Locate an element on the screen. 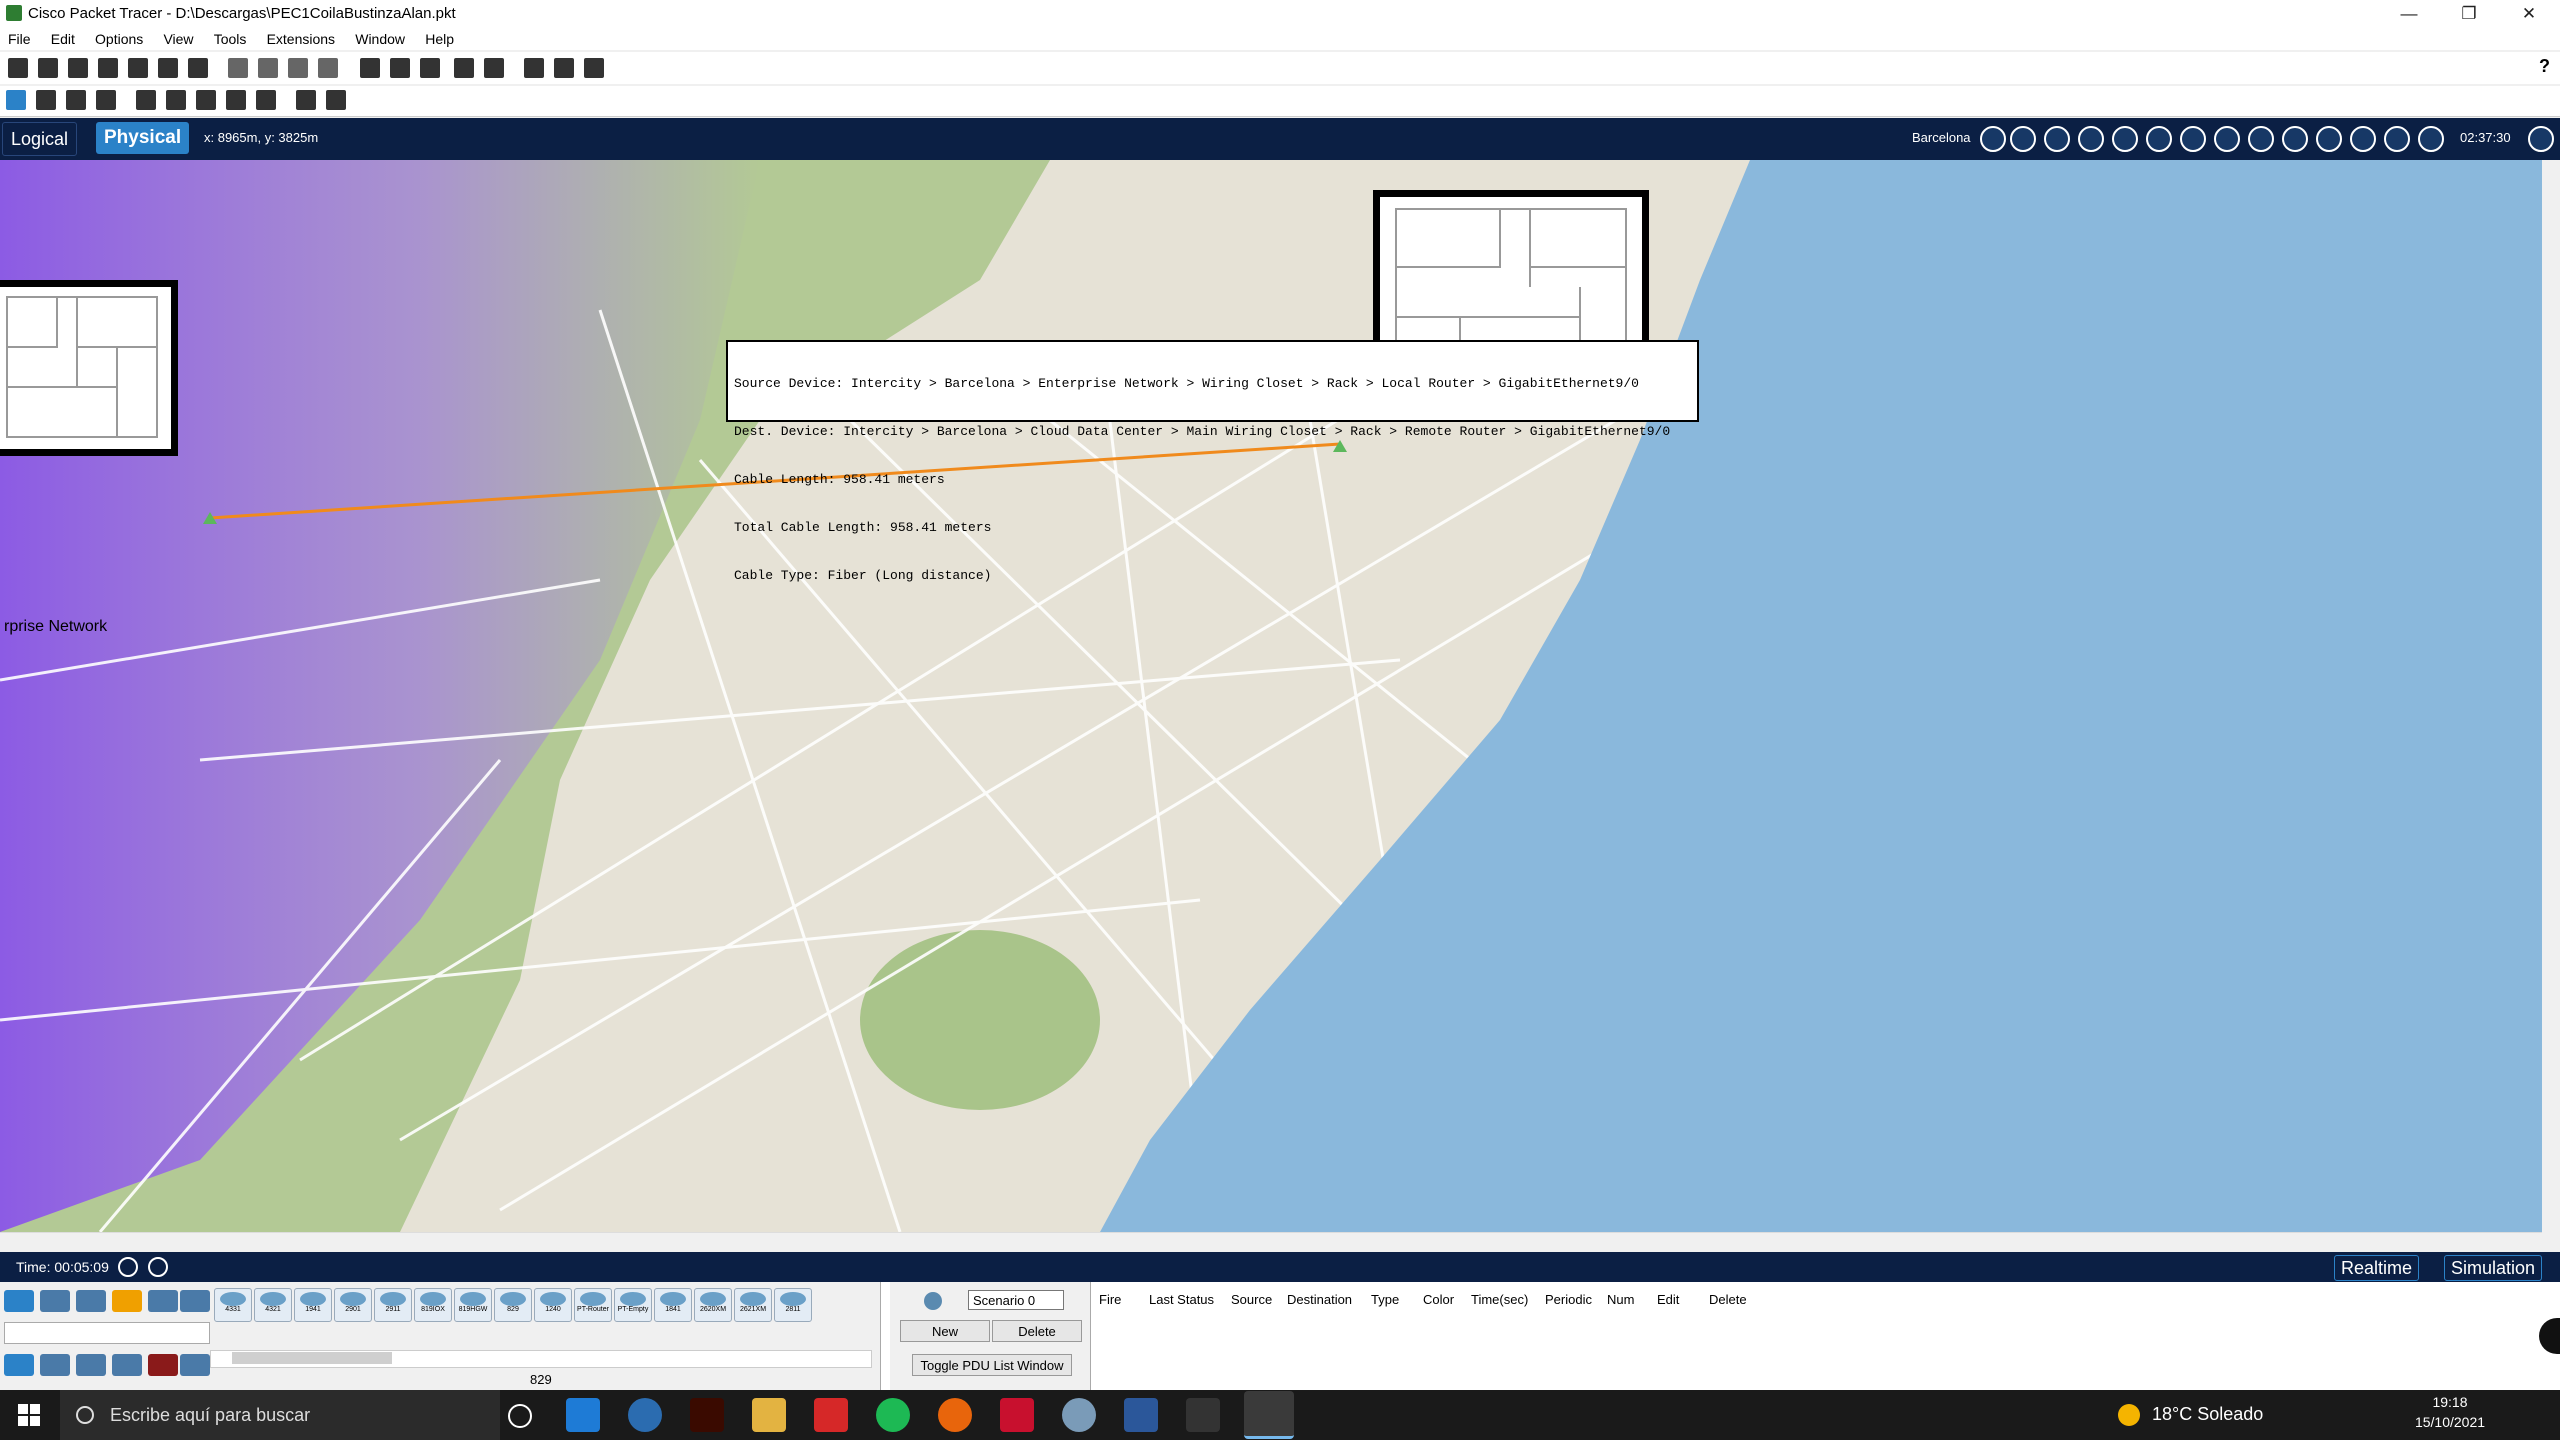 The image size is (2560, 1440). save-icon is located at coordinates (78, 68).